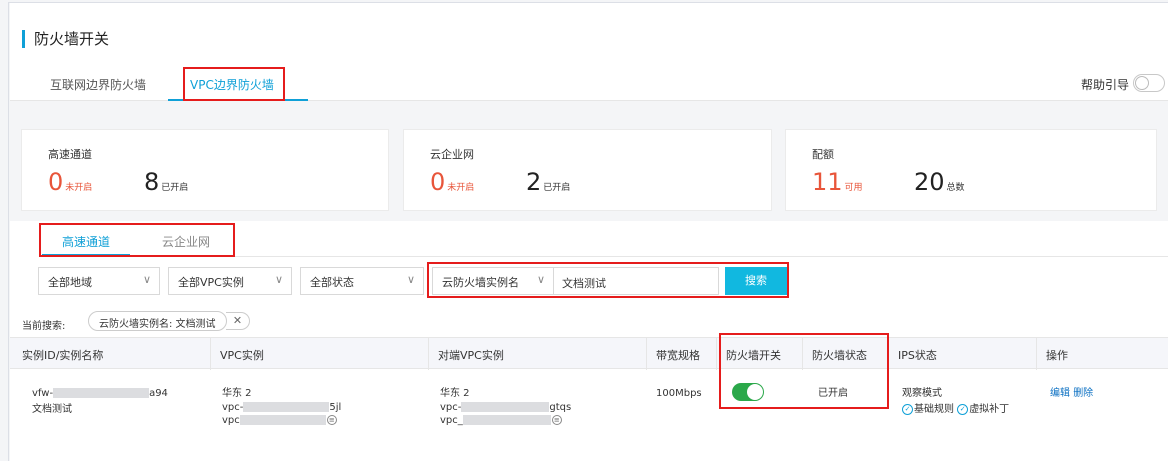 The width and height of the screenshot is (1168, 461). Describe the element at coordinates (157, 321) in the screenshot. I see `search-chip: 云防火墙实例名: 文档测试` at that location.